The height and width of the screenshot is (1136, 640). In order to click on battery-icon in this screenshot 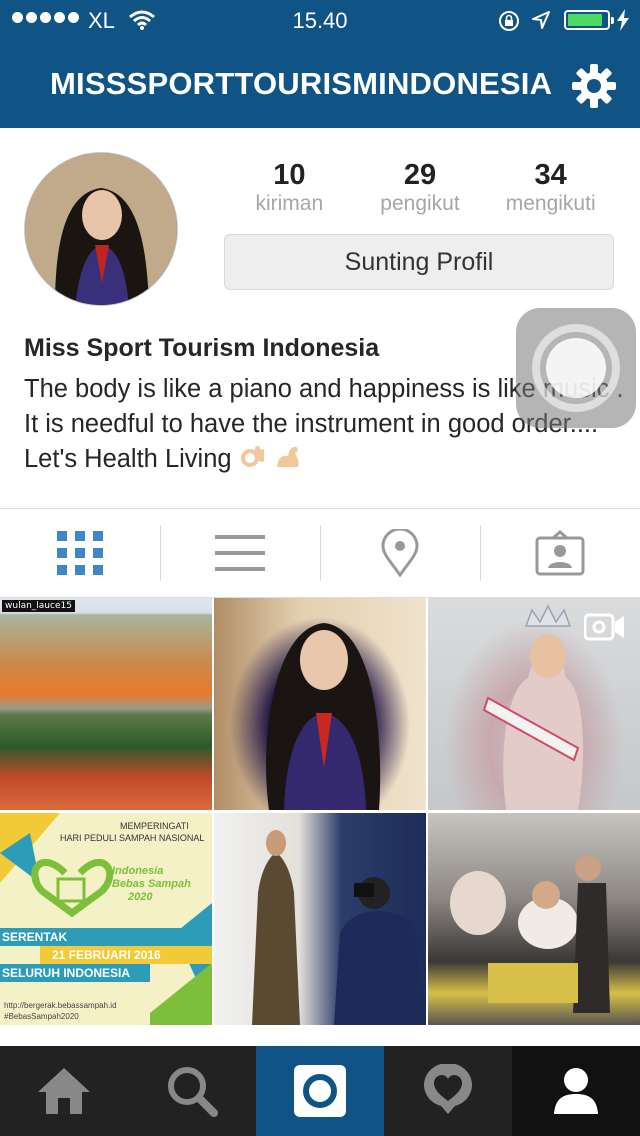, I will do `click(589, 20)`.